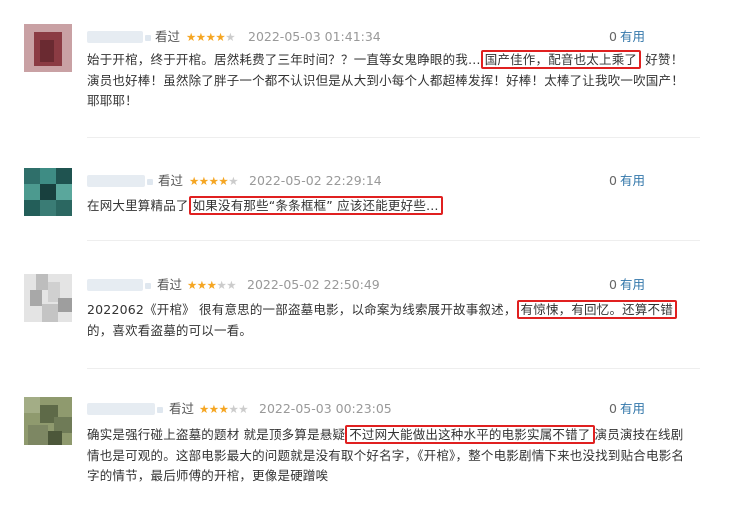 Image resolution: width=755 pixels, height=505 pixels. What do you see at coordinates (138, 205) in the screenshot?
I see `review-text-part: 在网大里算精品了` at bounding box center [138, 205].